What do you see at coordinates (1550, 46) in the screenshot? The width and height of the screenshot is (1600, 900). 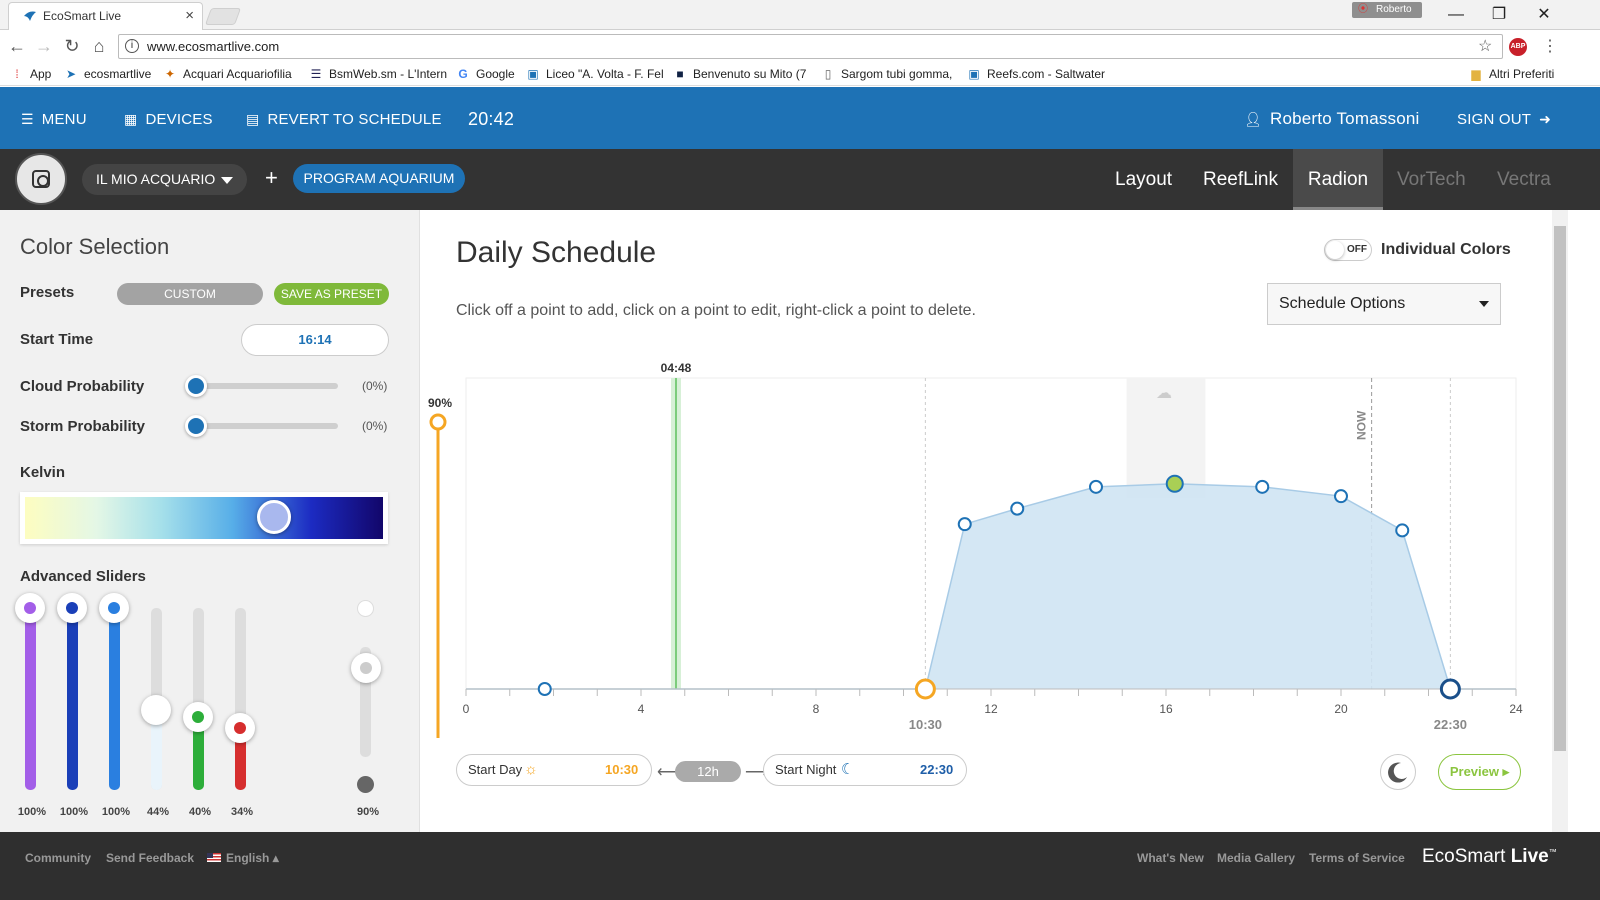 I see `browser-menu-icon: ⋮` at bounding box center [1550, 46].